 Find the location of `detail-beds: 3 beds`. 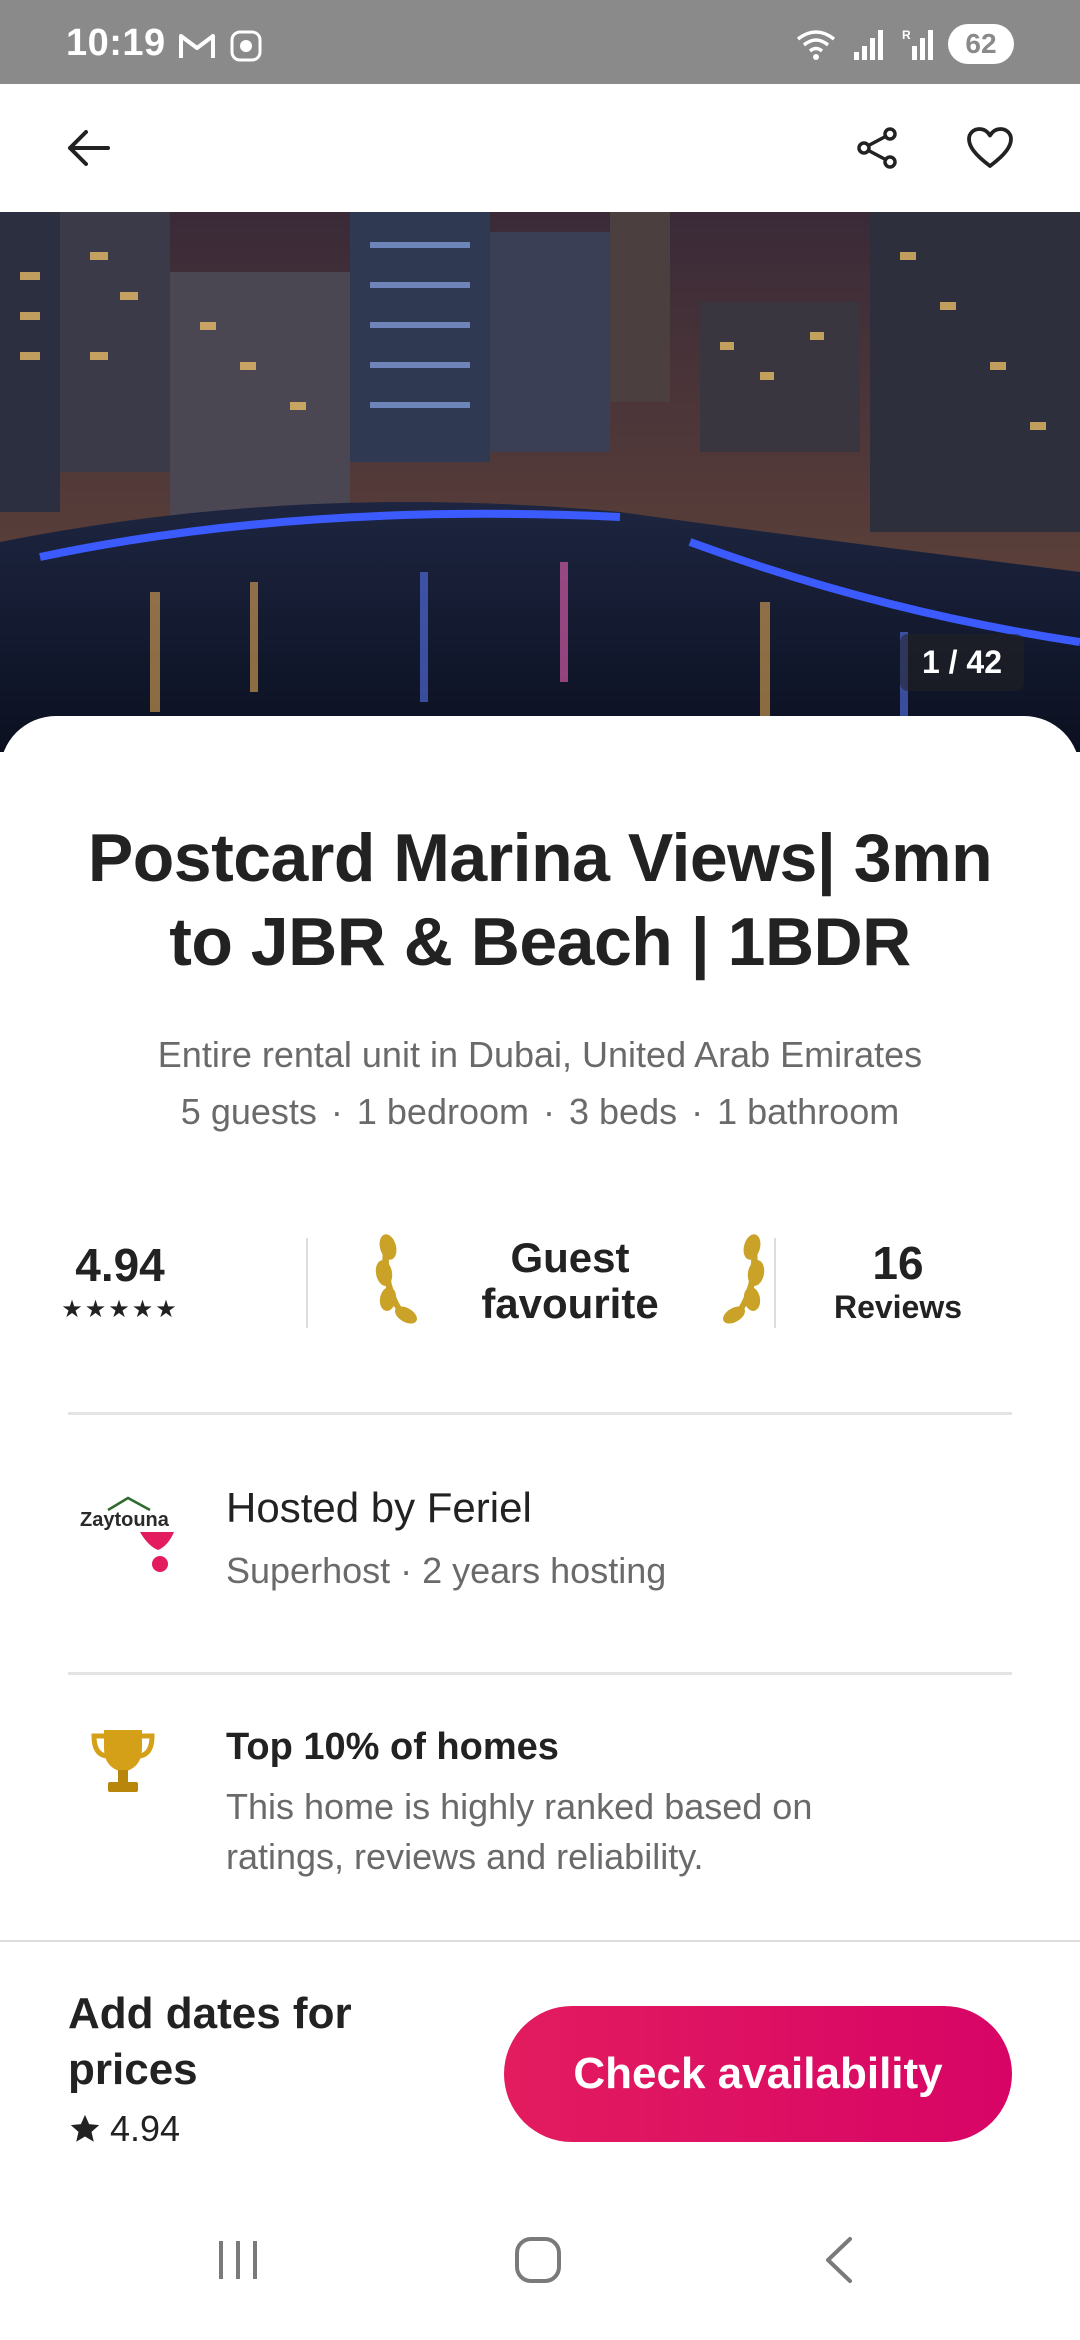

detail-beds: 3 beds is located at coordinates (623, 1111).